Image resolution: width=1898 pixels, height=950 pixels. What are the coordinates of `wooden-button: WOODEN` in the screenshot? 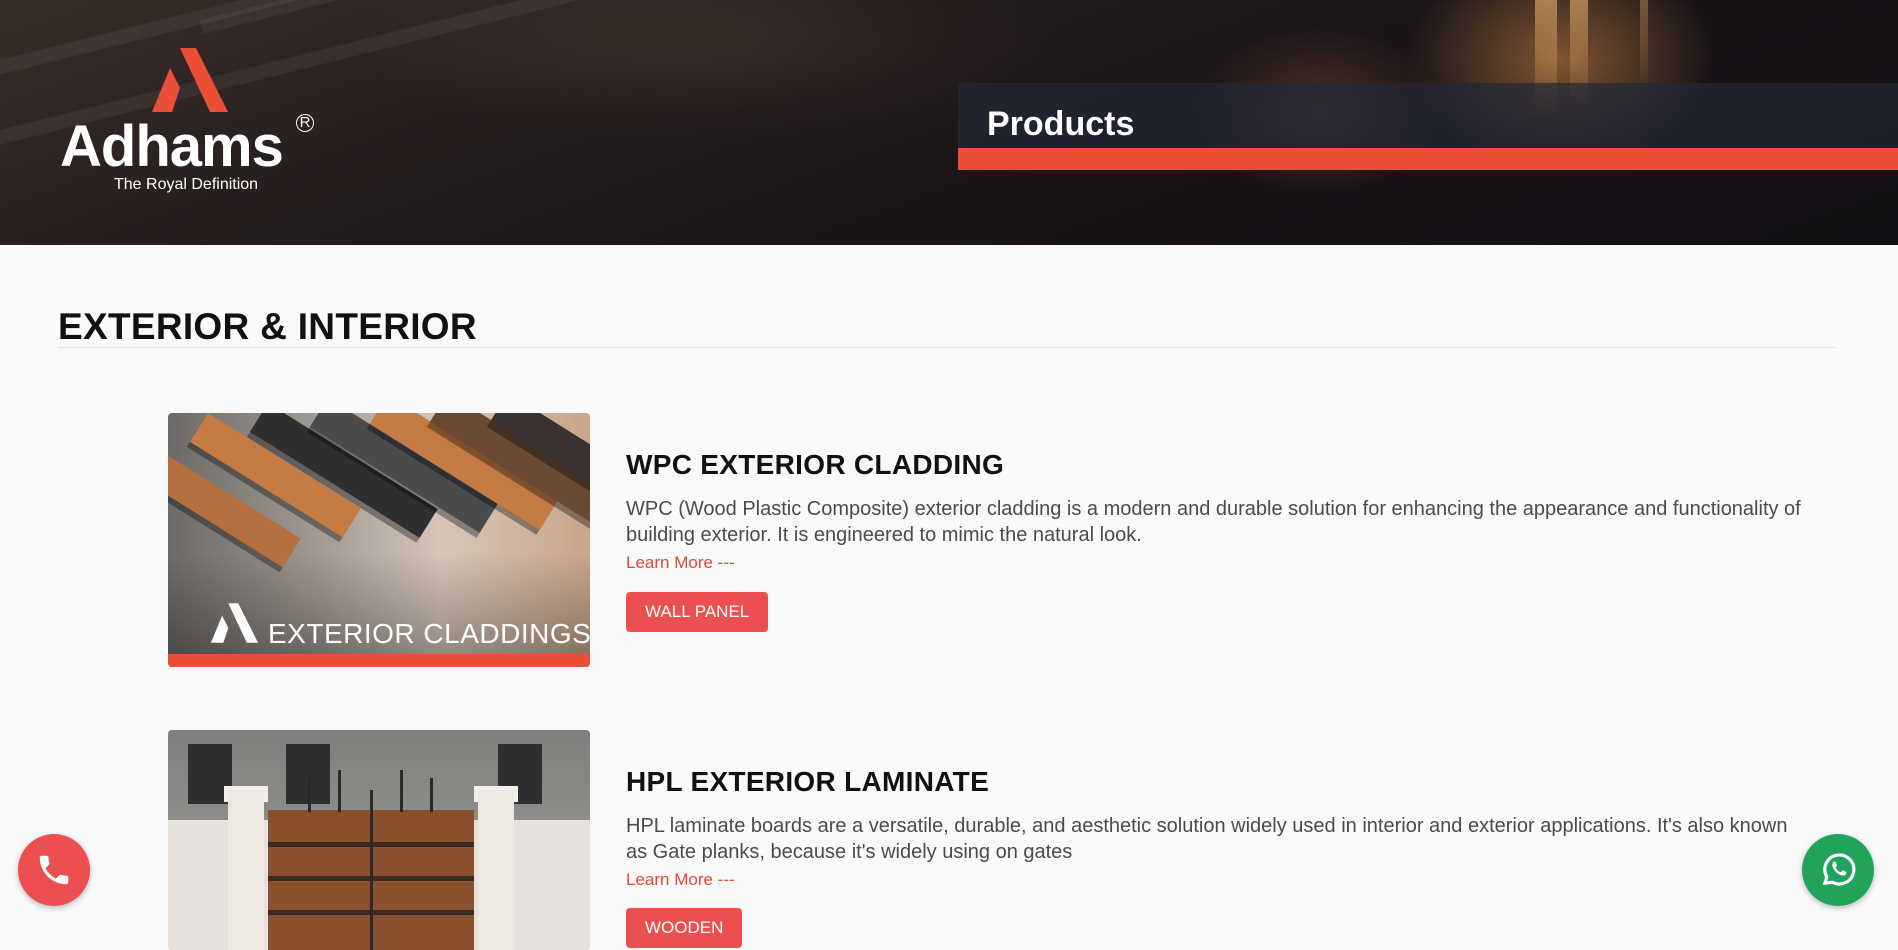 It's located at (684, 928).